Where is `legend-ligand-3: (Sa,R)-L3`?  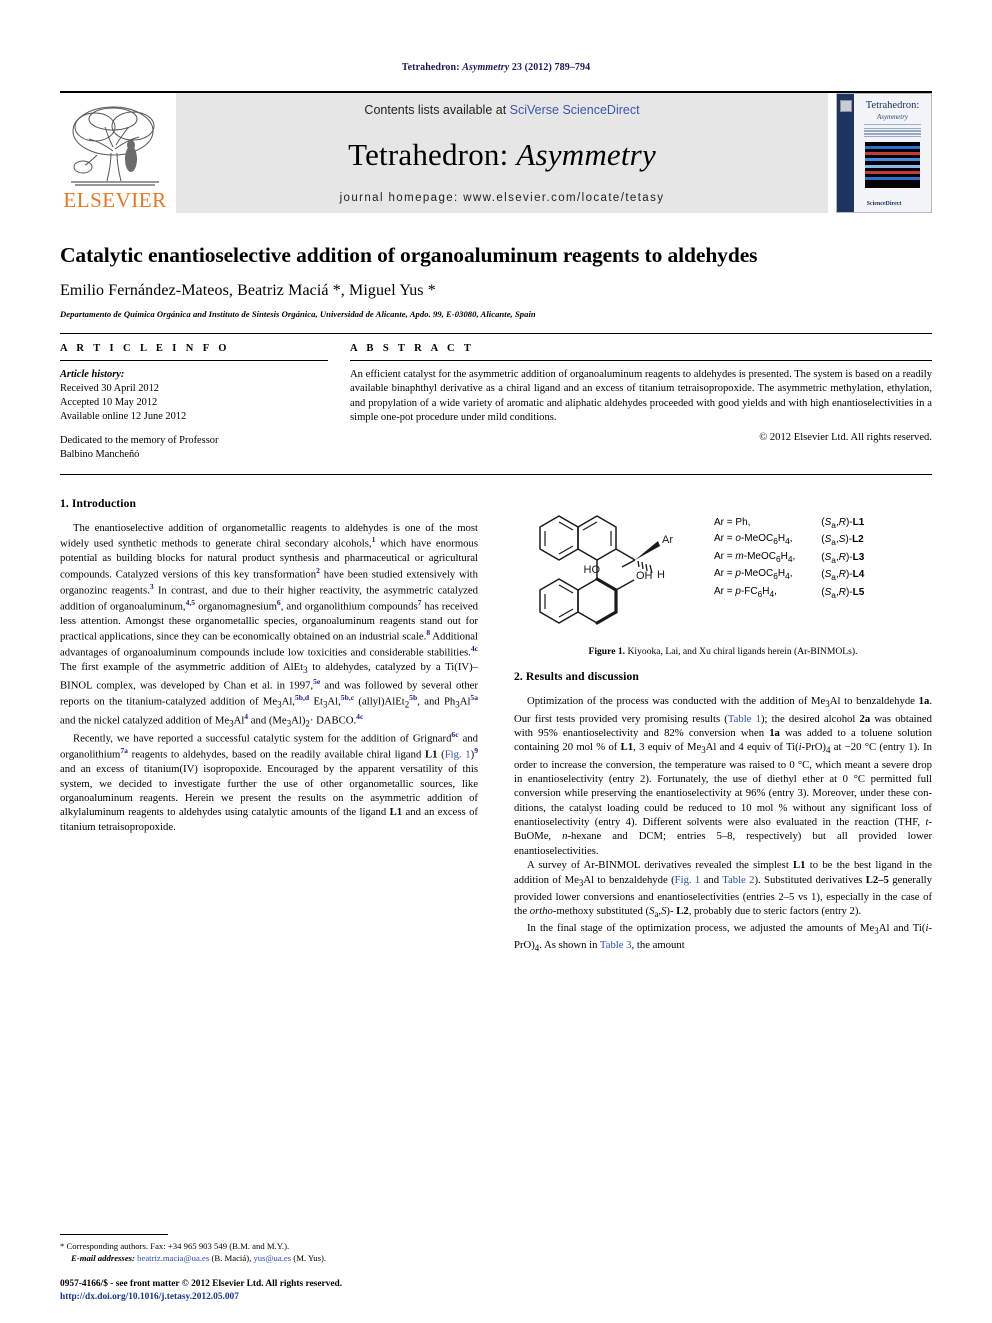 legend-ligand-3: (Sa,R)-L3 is located at coordinates (843, 558).